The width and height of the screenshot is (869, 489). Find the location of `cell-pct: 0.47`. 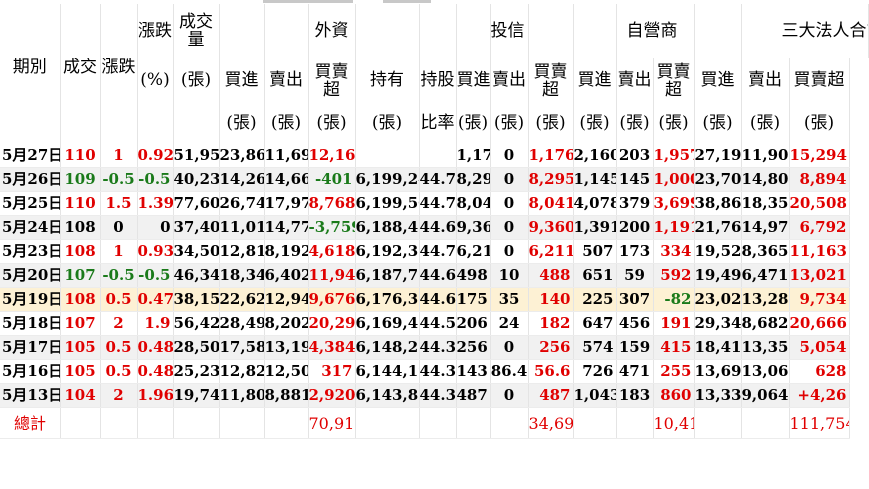

cell-pct: 0.47 is located at coordinates (155, 299).